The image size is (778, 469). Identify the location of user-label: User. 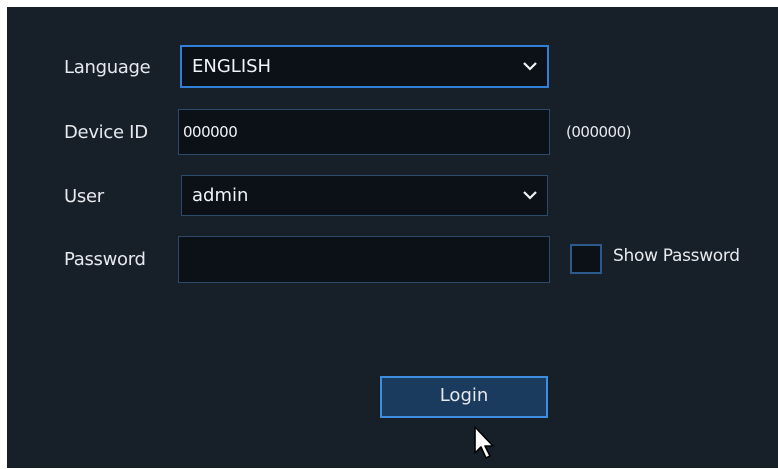
(84, 196).